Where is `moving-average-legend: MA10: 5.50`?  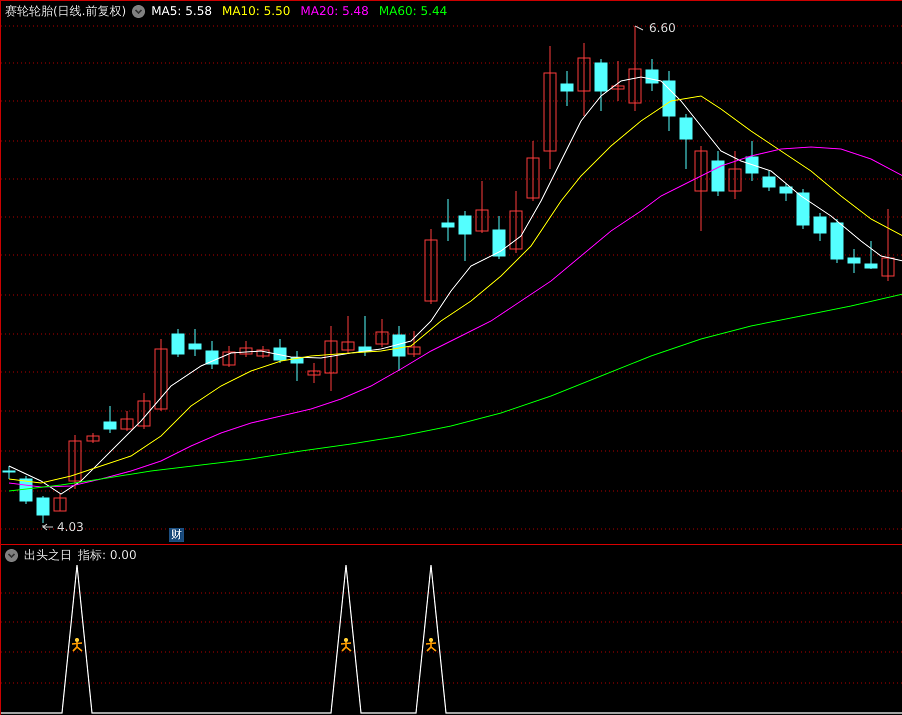 moving-average-legend: MA10: 5.50 is located at coordinates (256, 11).